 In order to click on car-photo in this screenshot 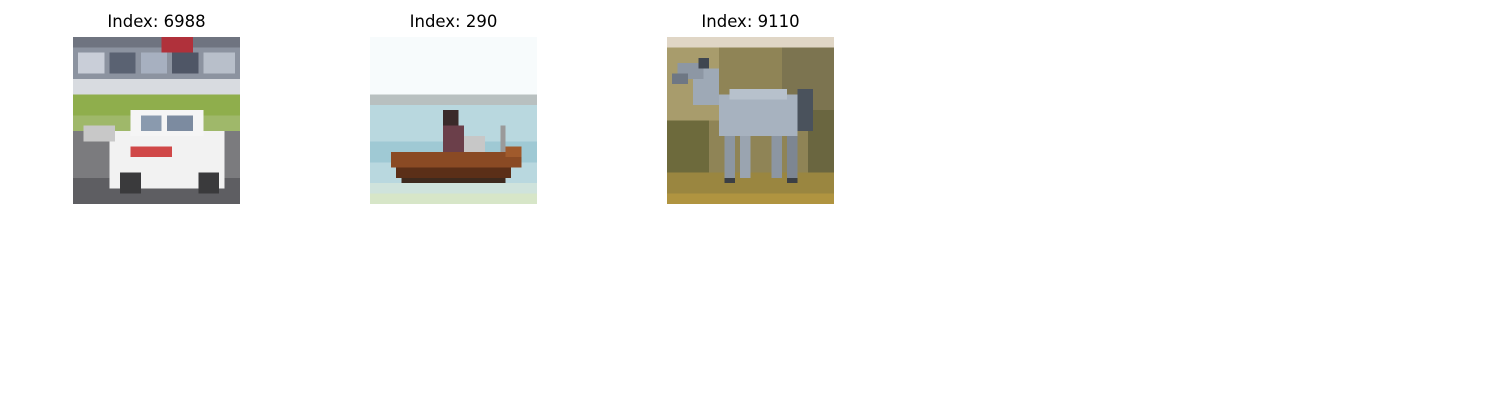, I will do `click(156, 120)`.